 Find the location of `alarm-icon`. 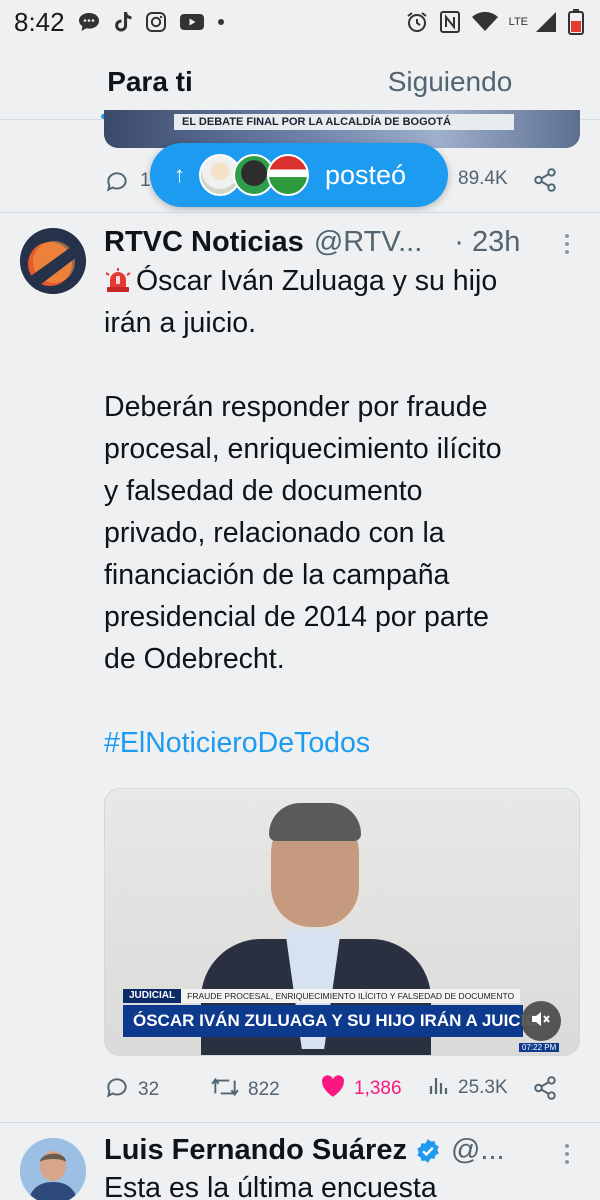

alarm-icon is located at coordinates (417, 22).